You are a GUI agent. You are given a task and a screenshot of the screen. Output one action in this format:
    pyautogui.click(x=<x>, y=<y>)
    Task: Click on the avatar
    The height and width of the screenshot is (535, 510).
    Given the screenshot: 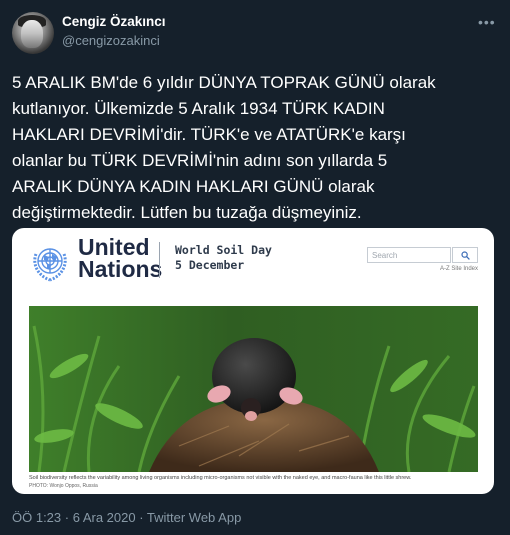 What is the action you would take?
    pyautogui.click(x=33, y=33)
    